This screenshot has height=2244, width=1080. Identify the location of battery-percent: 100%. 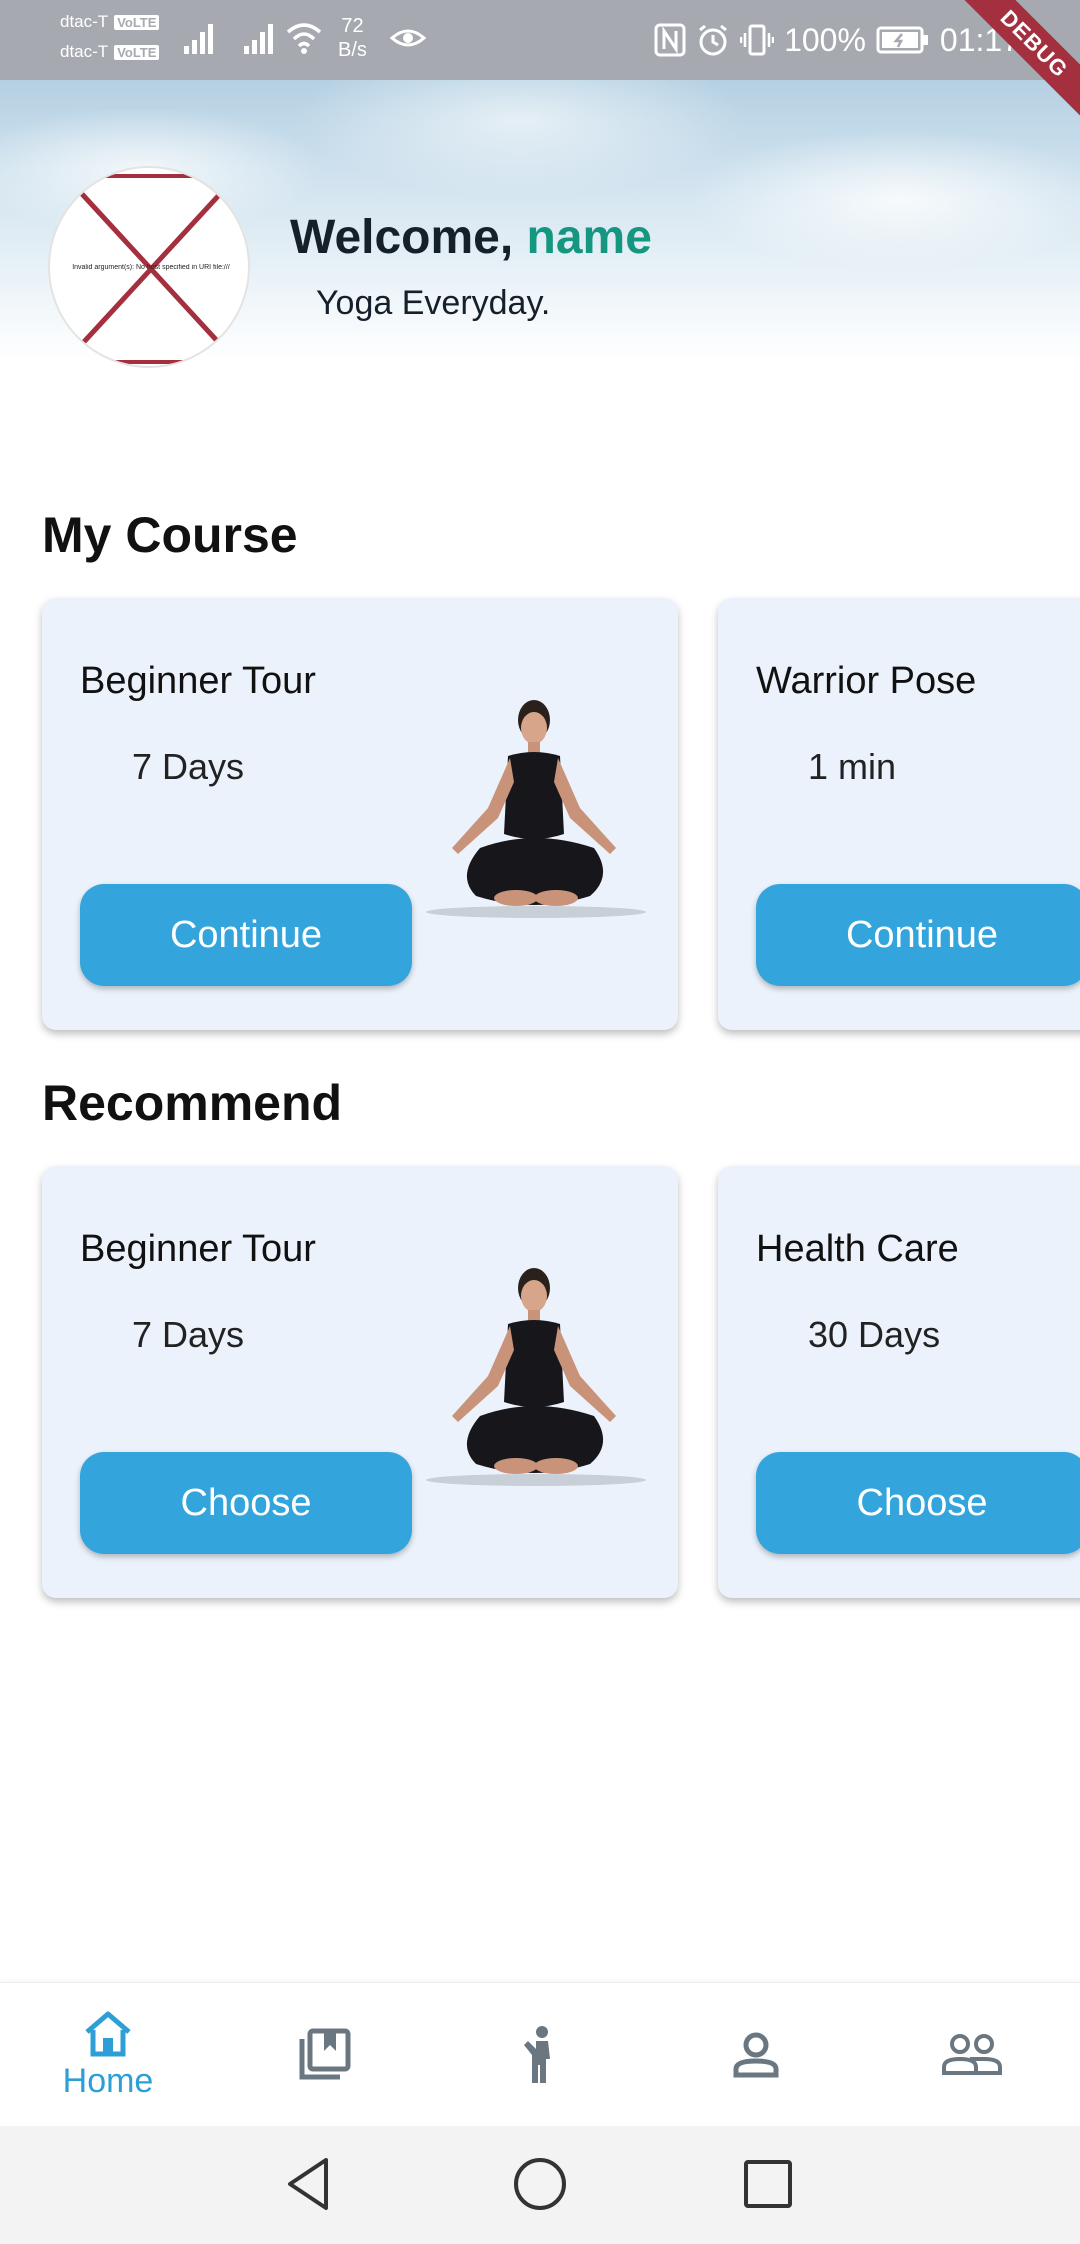
(825, 39).